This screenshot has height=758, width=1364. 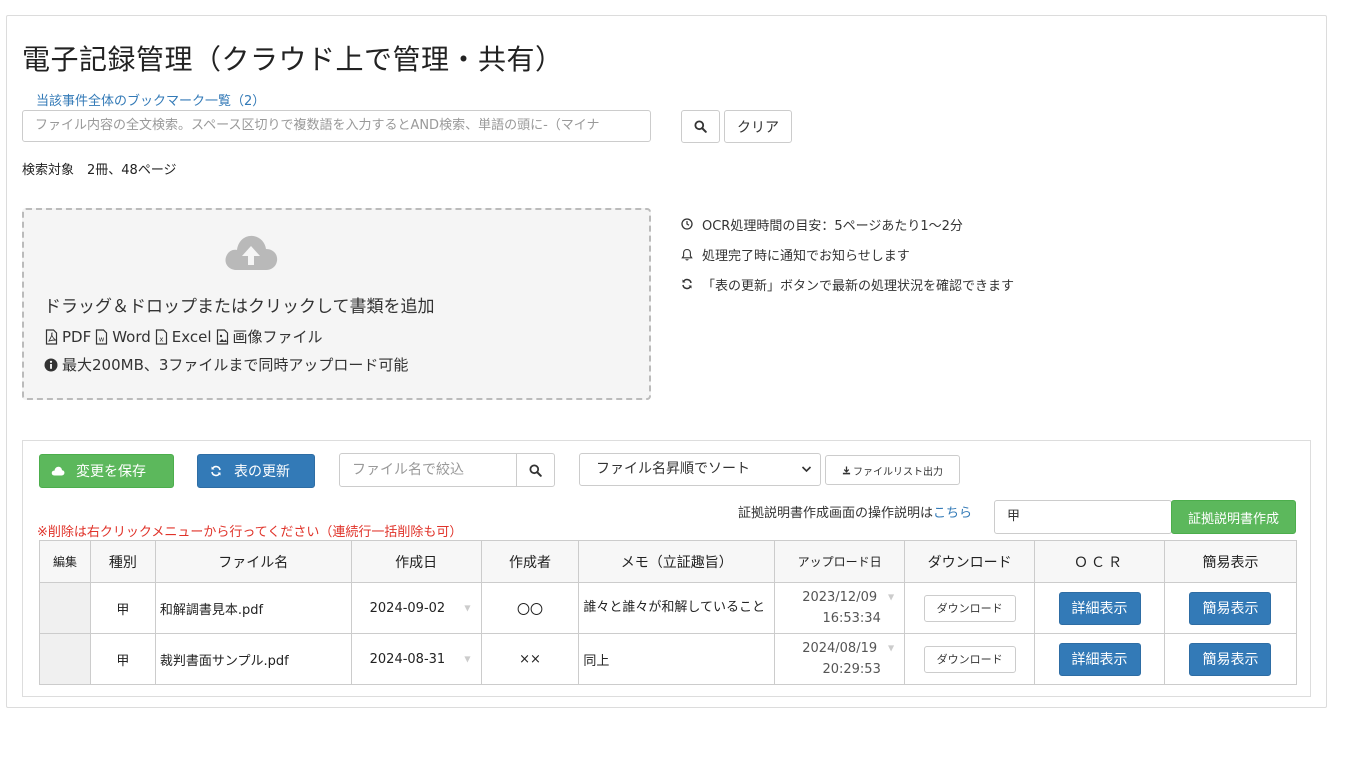 What do you see at coordinates (677, 659) in the screenshot?
I see `memo-cell: 同上` at bounding box center [677, 659].